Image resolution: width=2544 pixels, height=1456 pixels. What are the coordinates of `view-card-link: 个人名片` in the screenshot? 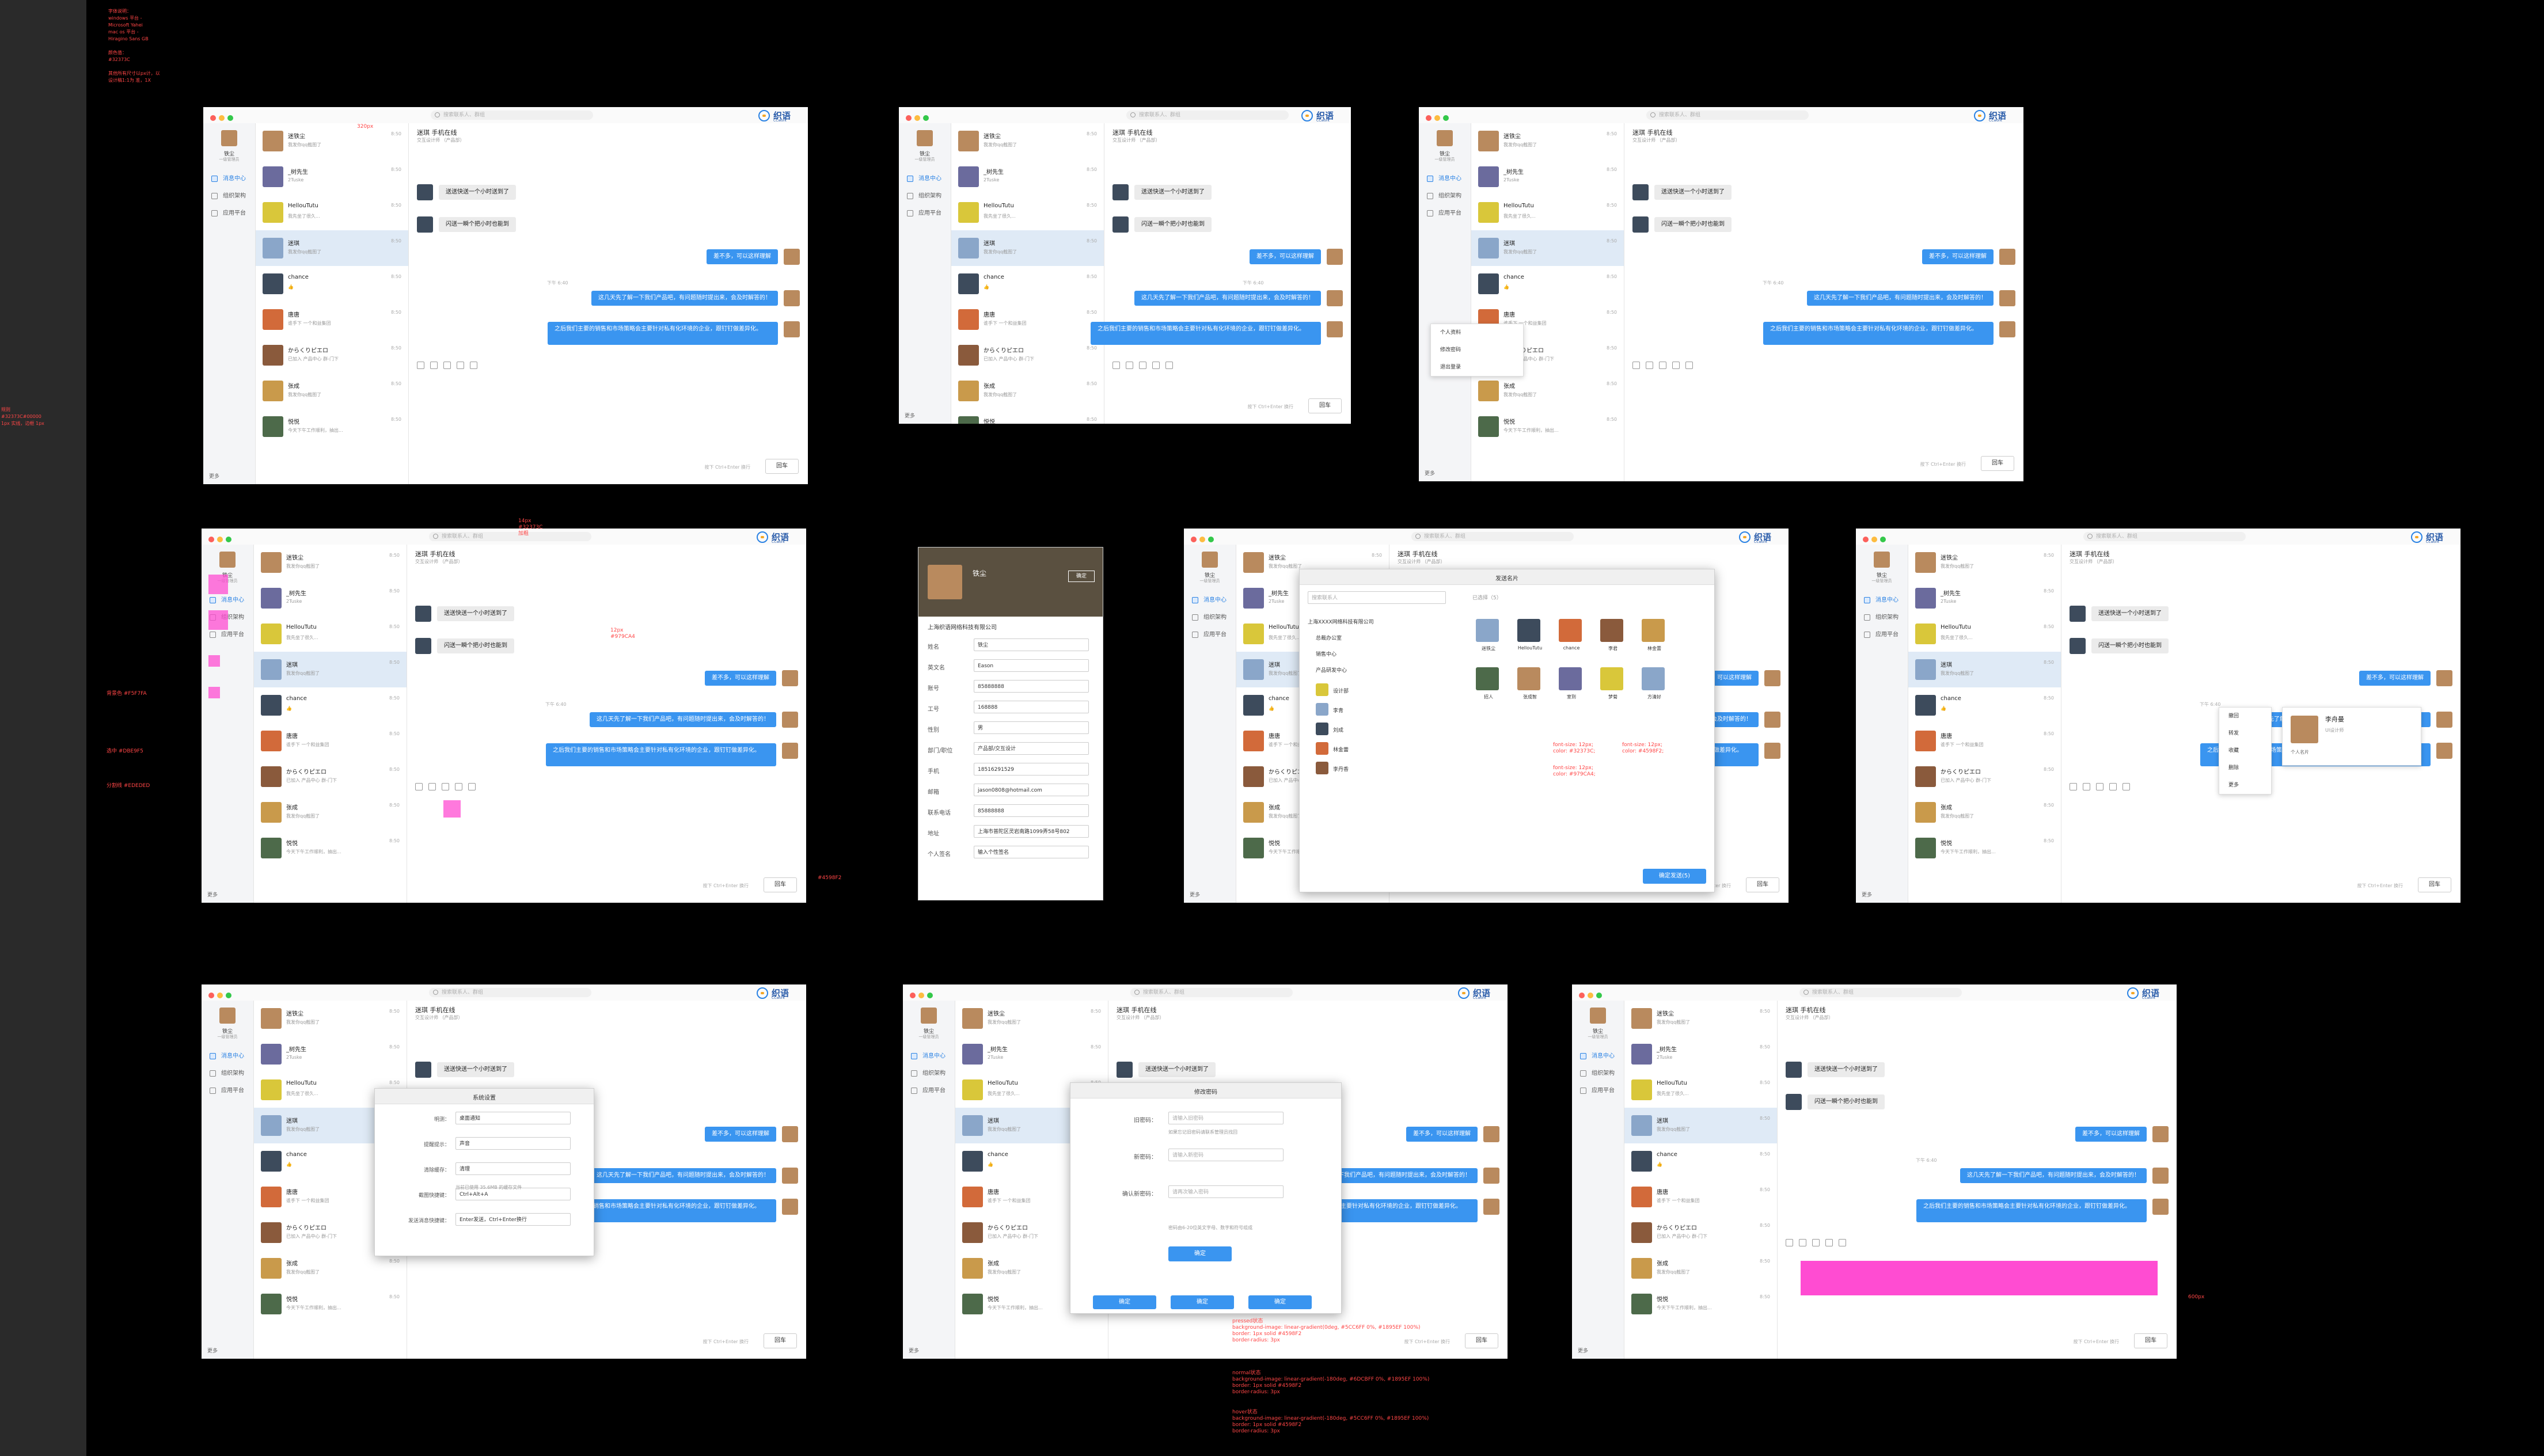 It's located at (2300, 752).